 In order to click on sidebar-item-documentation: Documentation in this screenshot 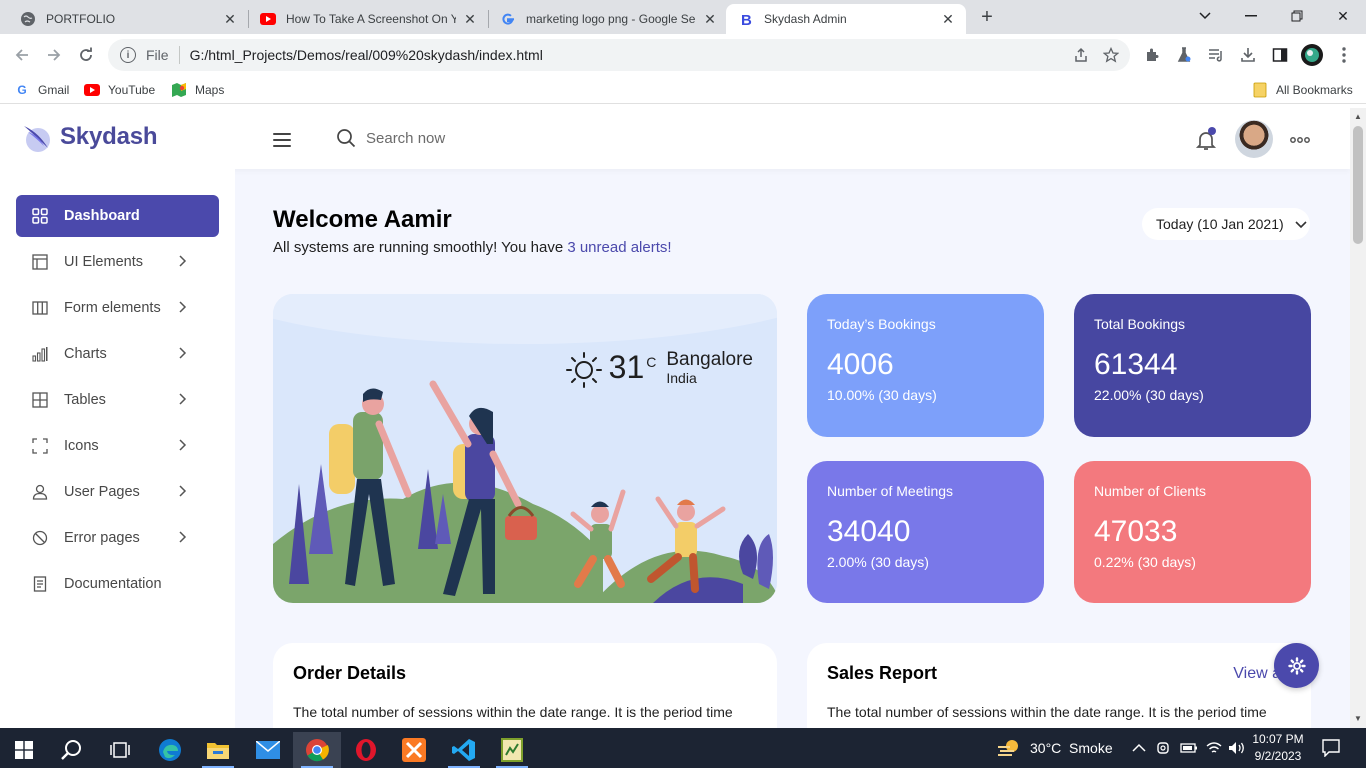, I will do `click(117, 584)`.